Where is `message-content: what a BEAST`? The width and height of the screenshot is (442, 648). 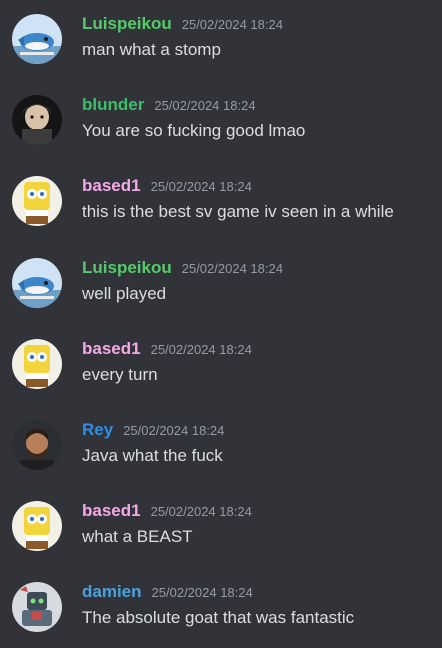
message-content: what a BEAST is located at coordinates (137, 536).